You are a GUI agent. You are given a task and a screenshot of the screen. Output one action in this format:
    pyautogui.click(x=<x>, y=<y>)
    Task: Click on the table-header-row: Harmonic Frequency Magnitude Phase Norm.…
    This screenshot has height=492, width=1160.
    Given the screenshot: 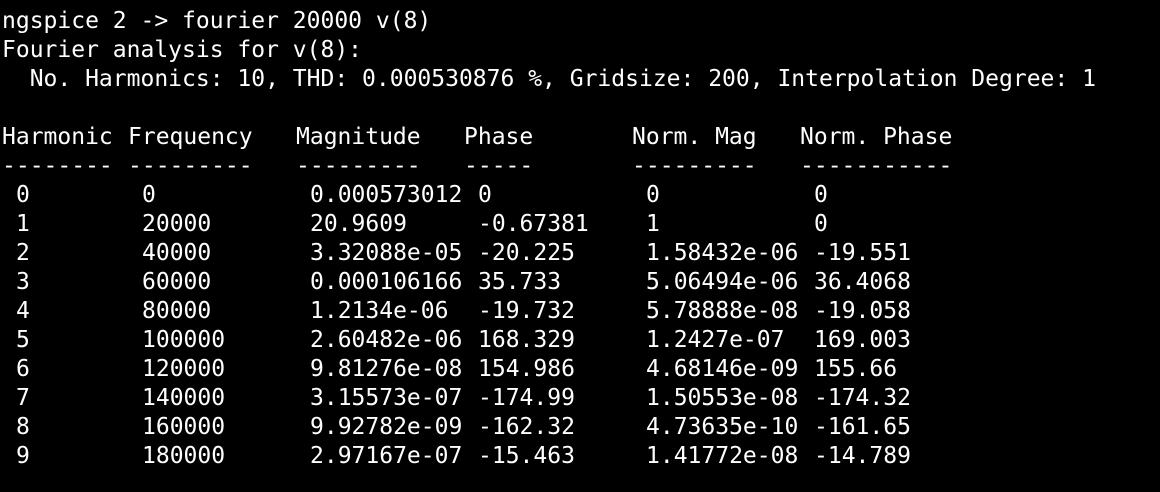 What is the action you would take?
    pyautogui.click(x=581, y=137)
    